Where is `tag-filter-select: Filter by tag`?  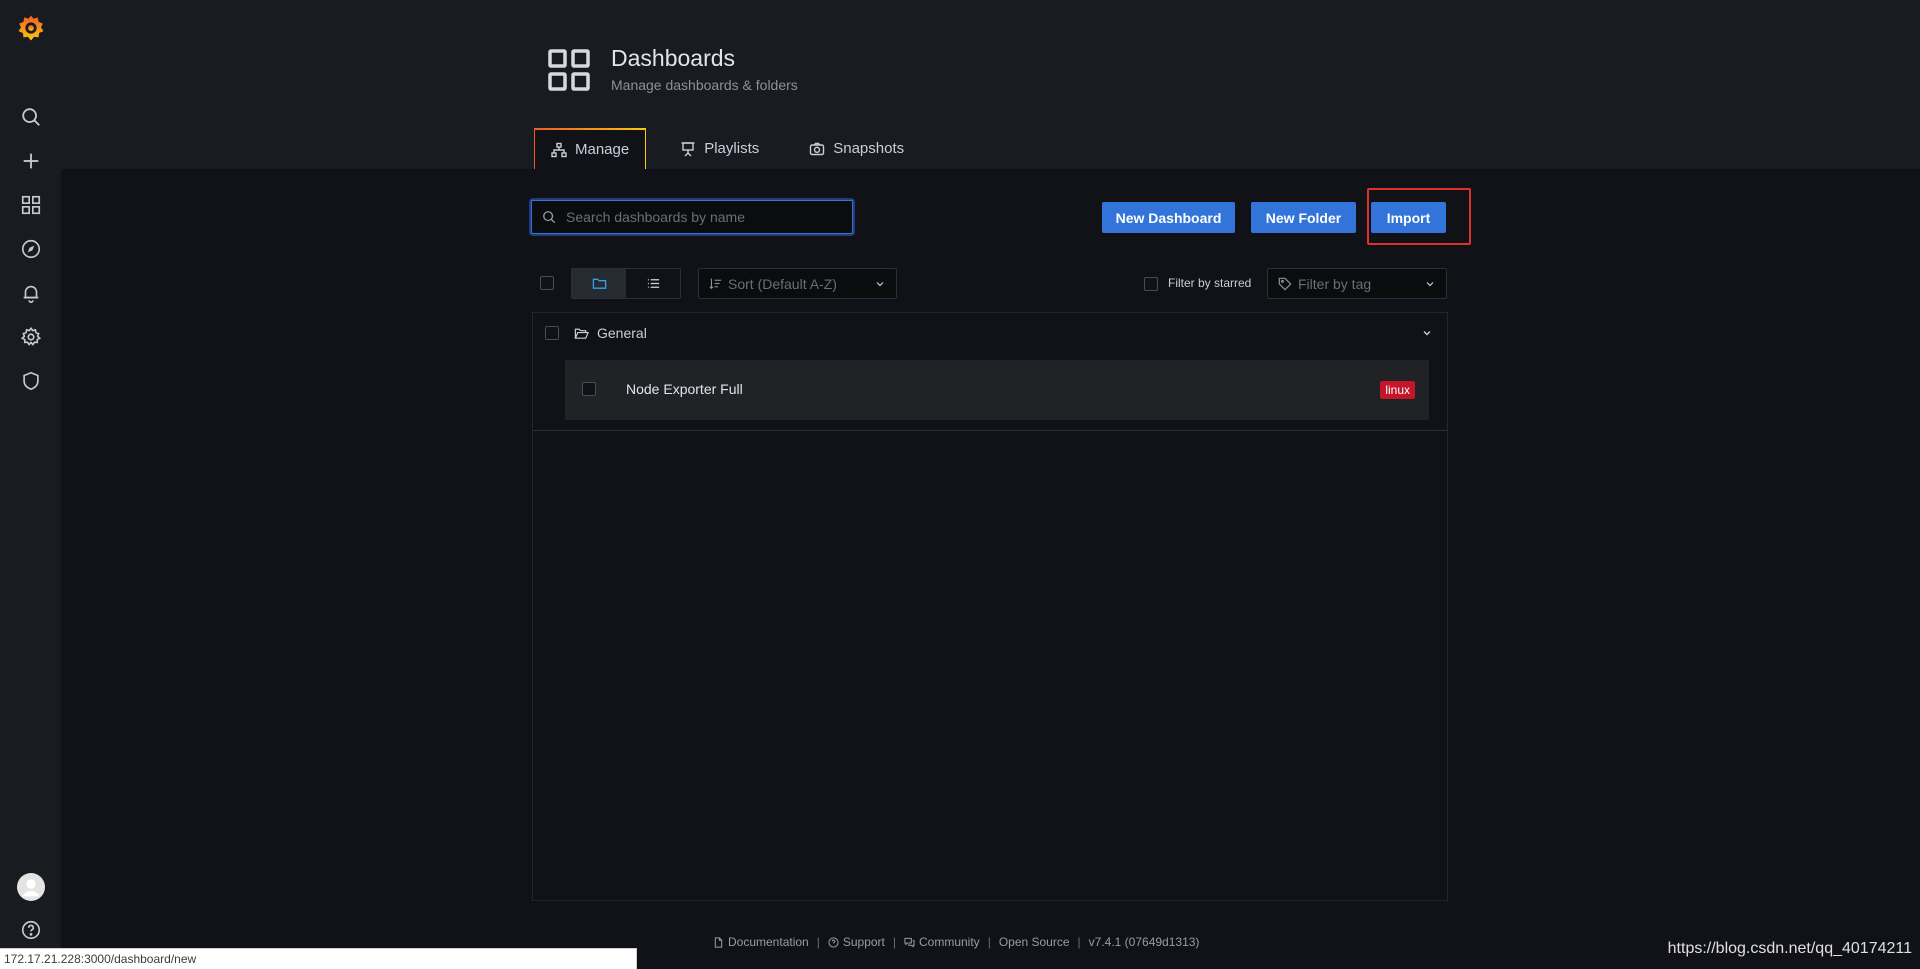
tag-filter-select: Filter by tag is located at coordinates (1357, 283).